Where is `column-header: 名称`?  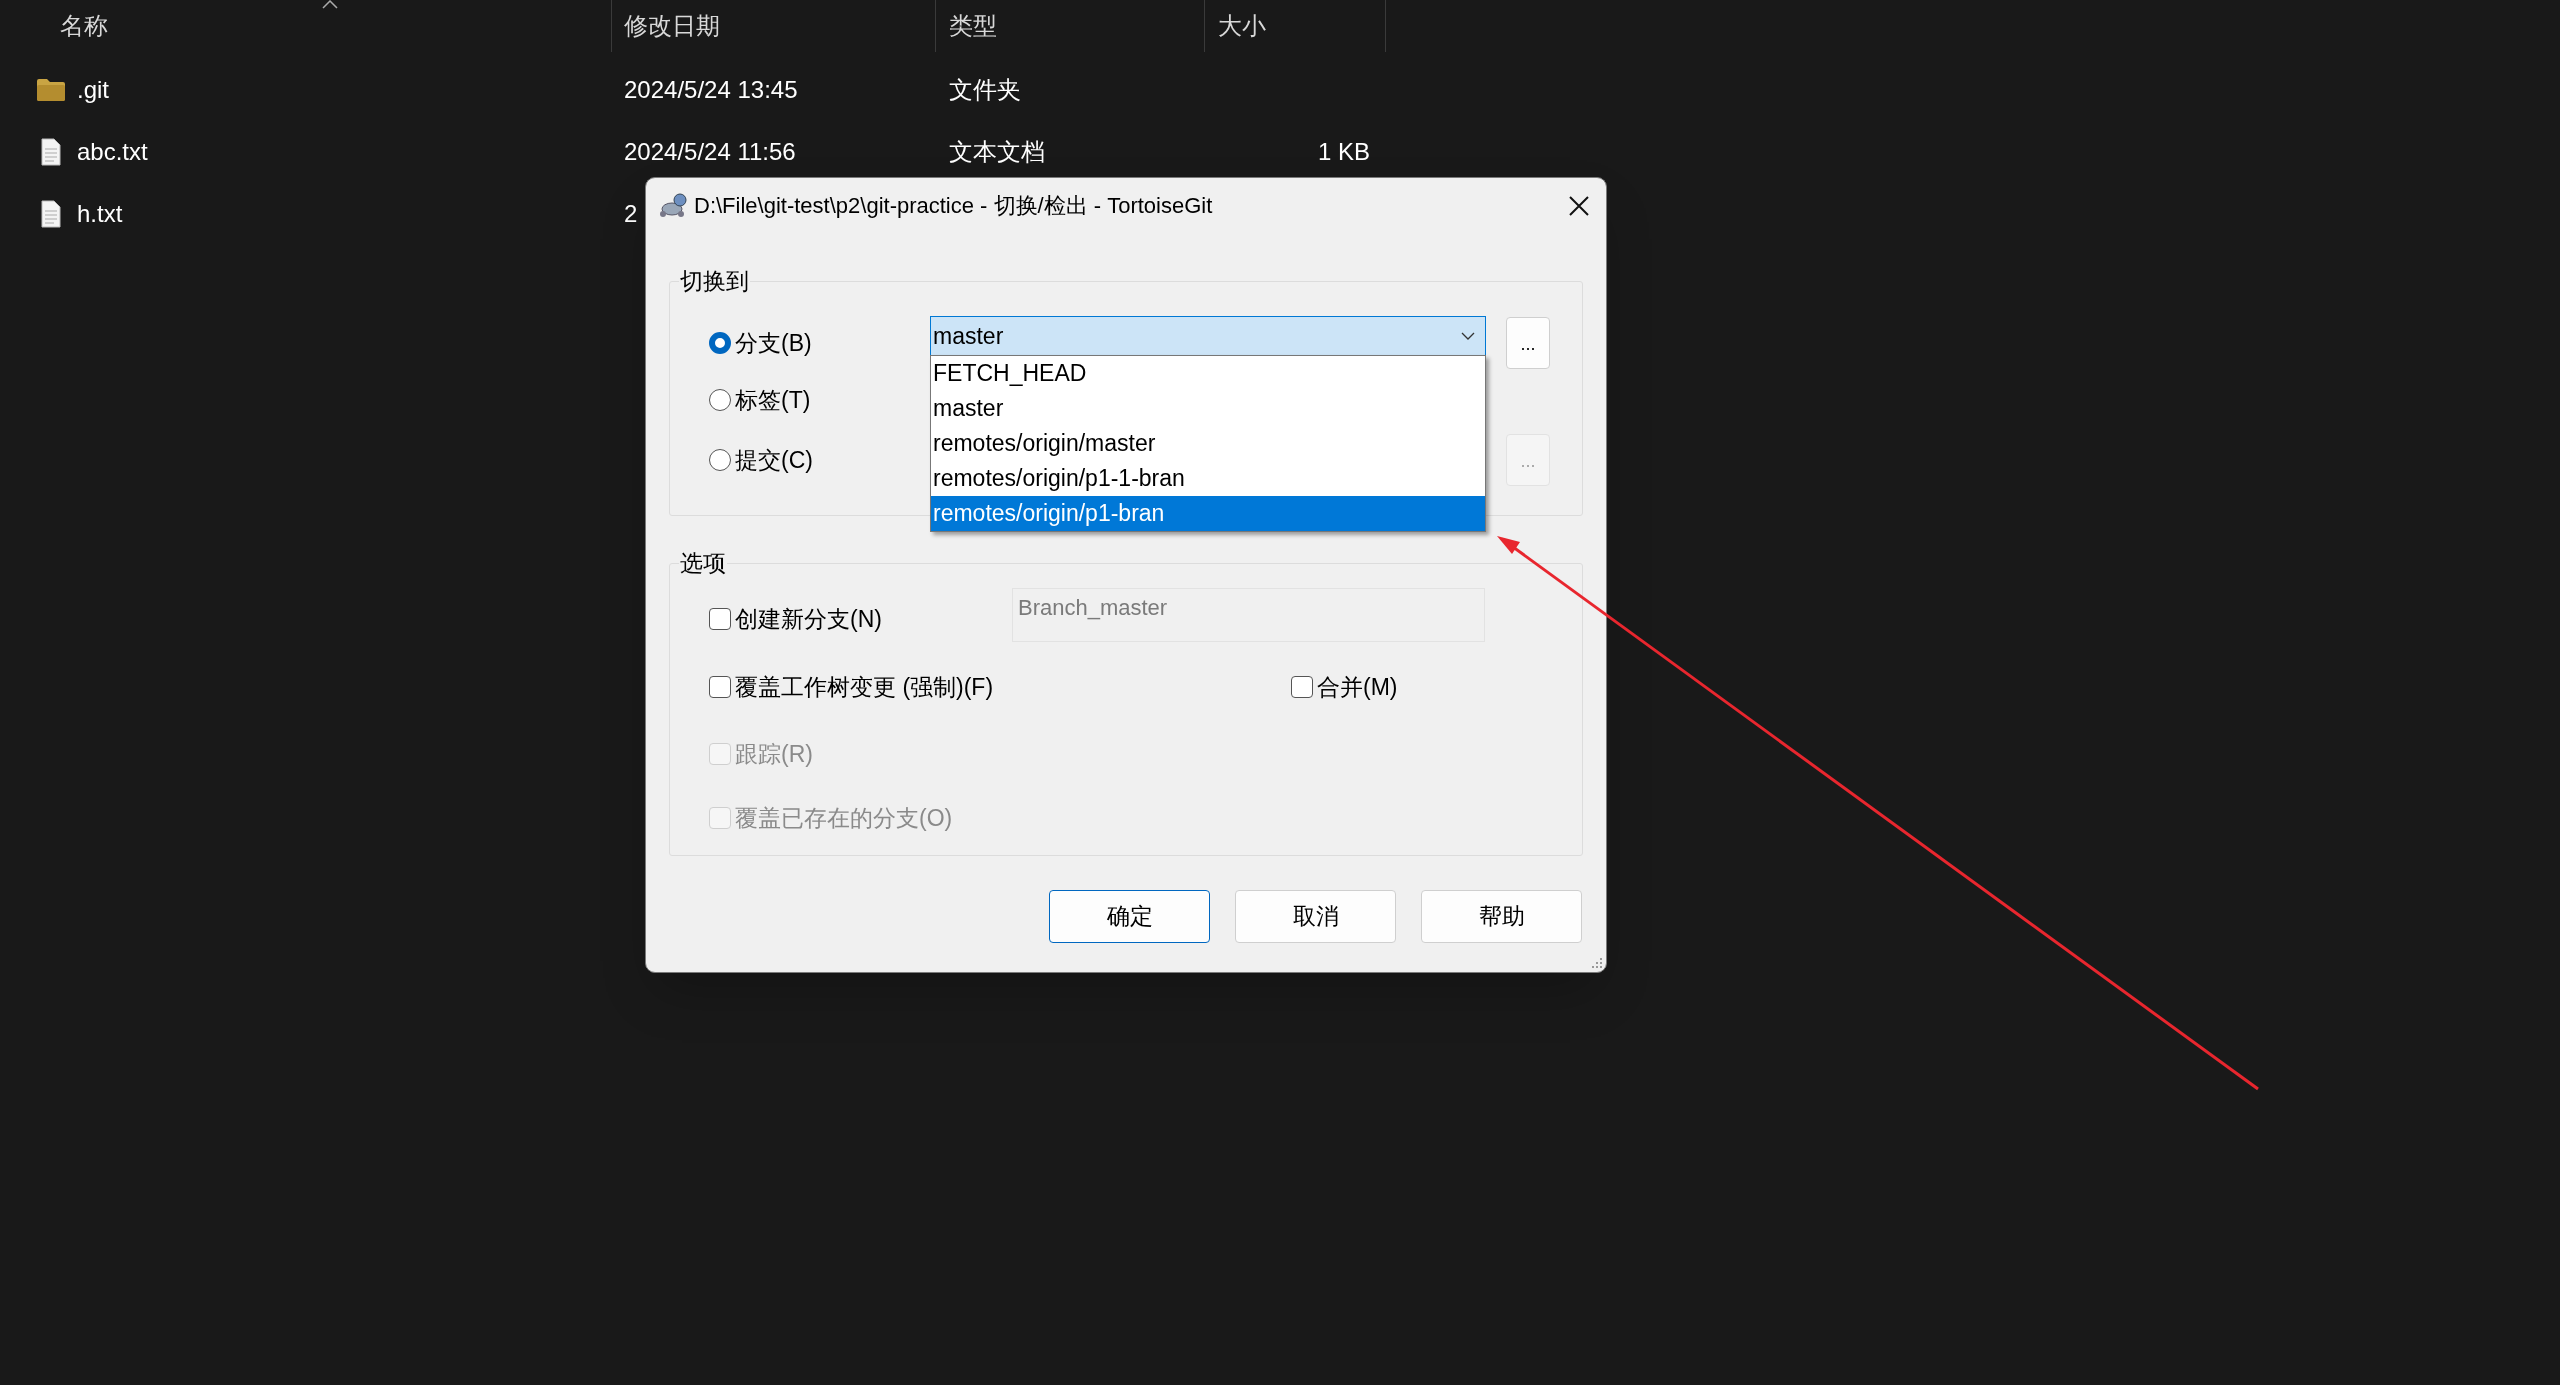
column-header: 名称 is located at coordinates (306, 26).